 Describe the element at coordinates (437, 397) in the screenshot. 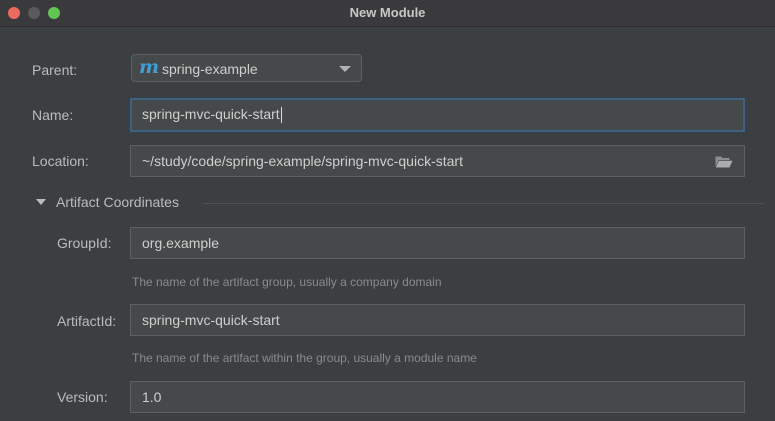

I see `version-input: 1.0` at that location.